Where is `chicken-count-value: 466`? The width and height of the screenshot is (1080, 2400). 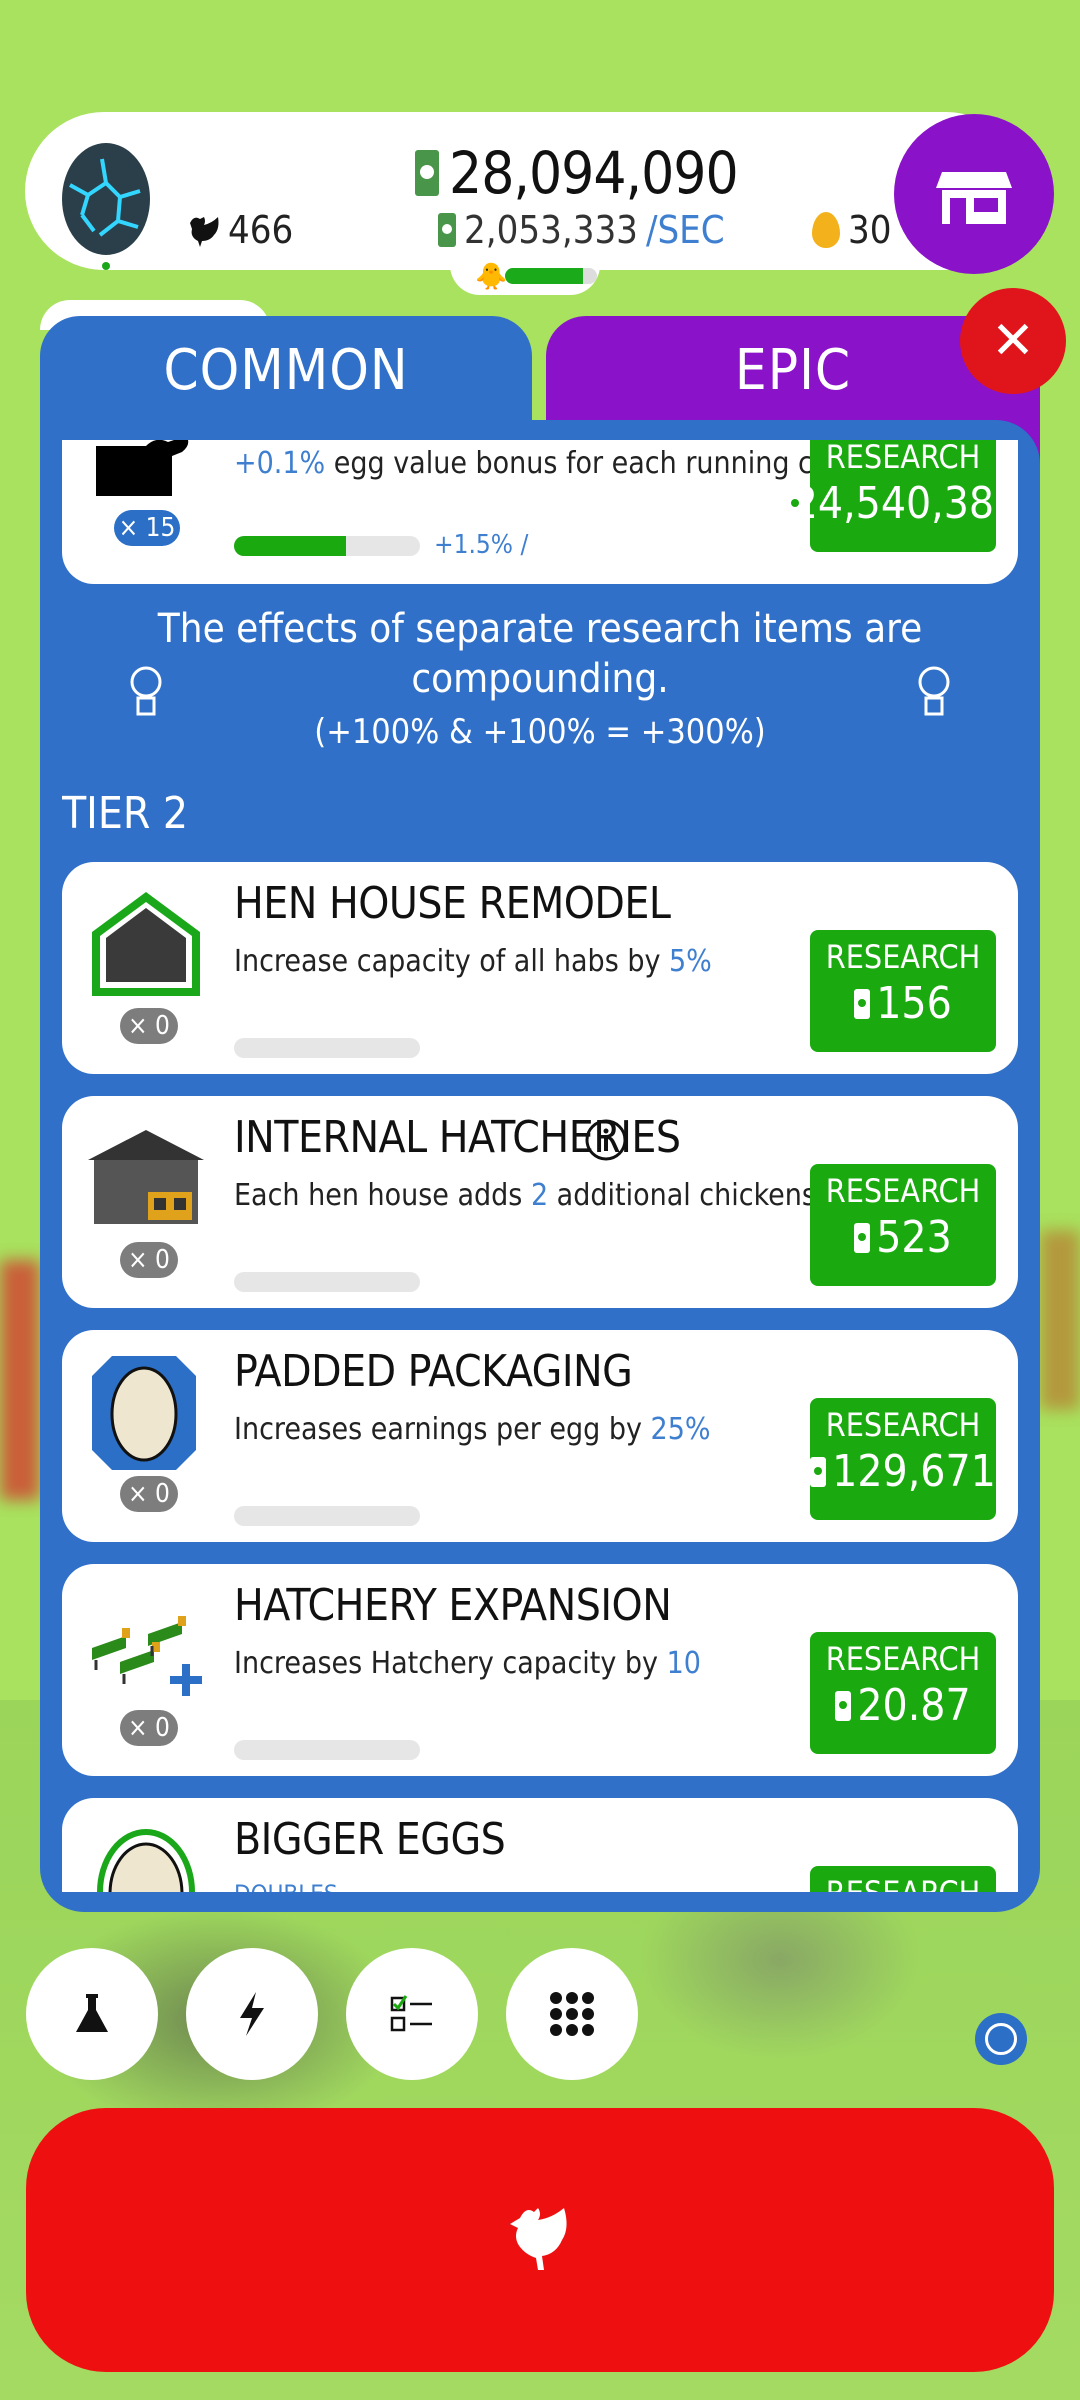
chicken-count-value: 466 is located at coordinates (261, 230).